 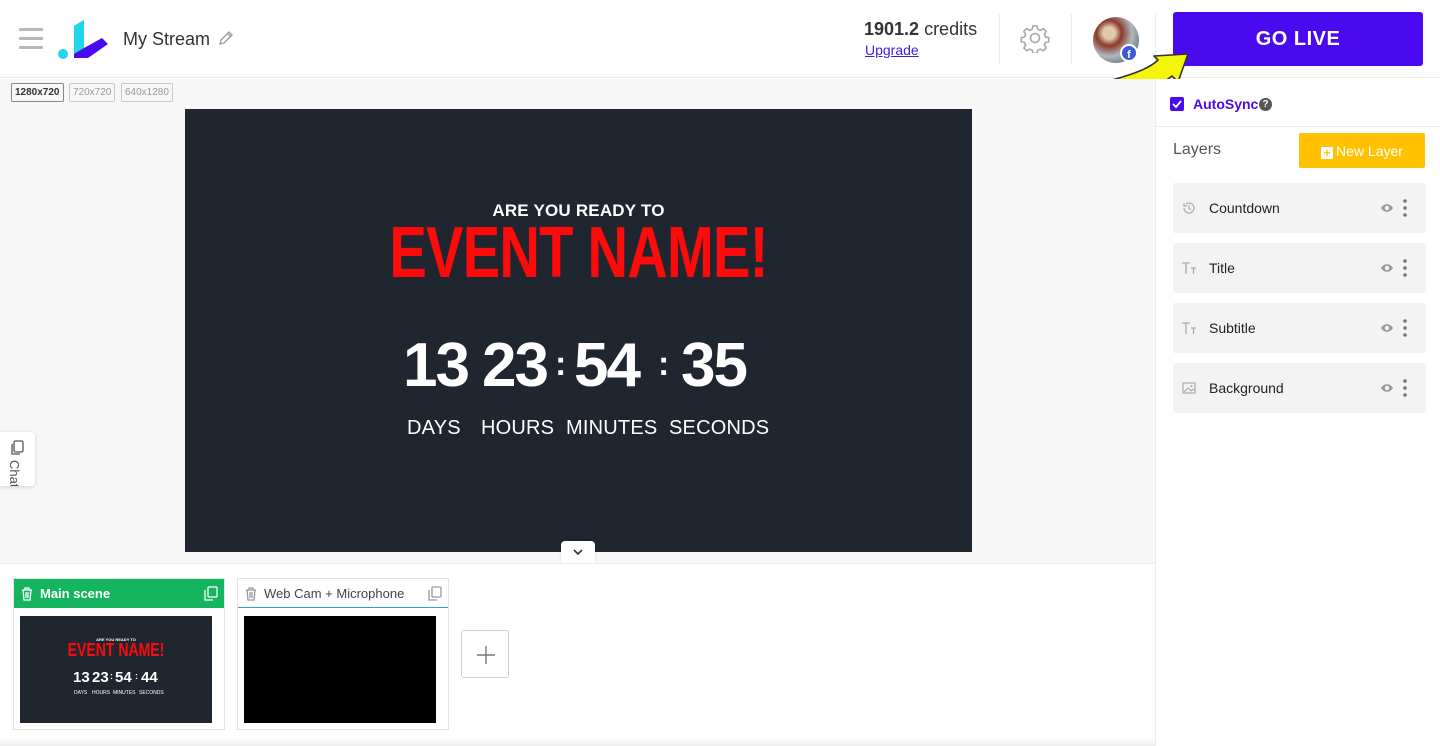 I want to click on countdown-hours: 23, so click(x=515, y=365).